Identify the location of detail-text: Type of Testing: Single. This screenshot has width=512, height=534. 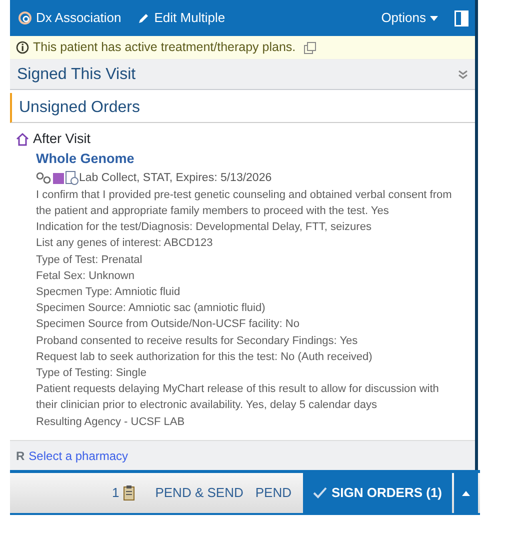
(92, 373).